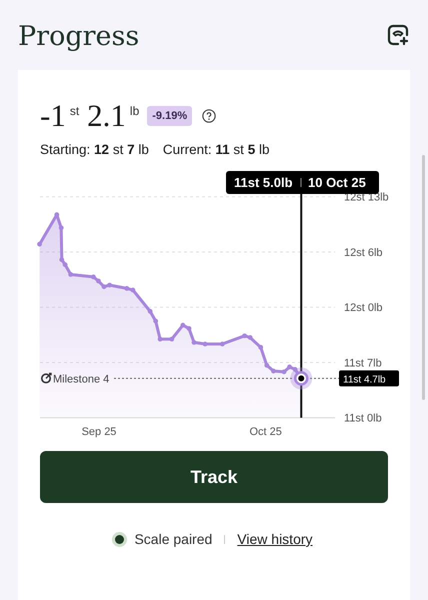 The image size is (428, 600). Describe the element at coordinates (46, 378) in the screenshot. I see `milestone-icon` at that location.